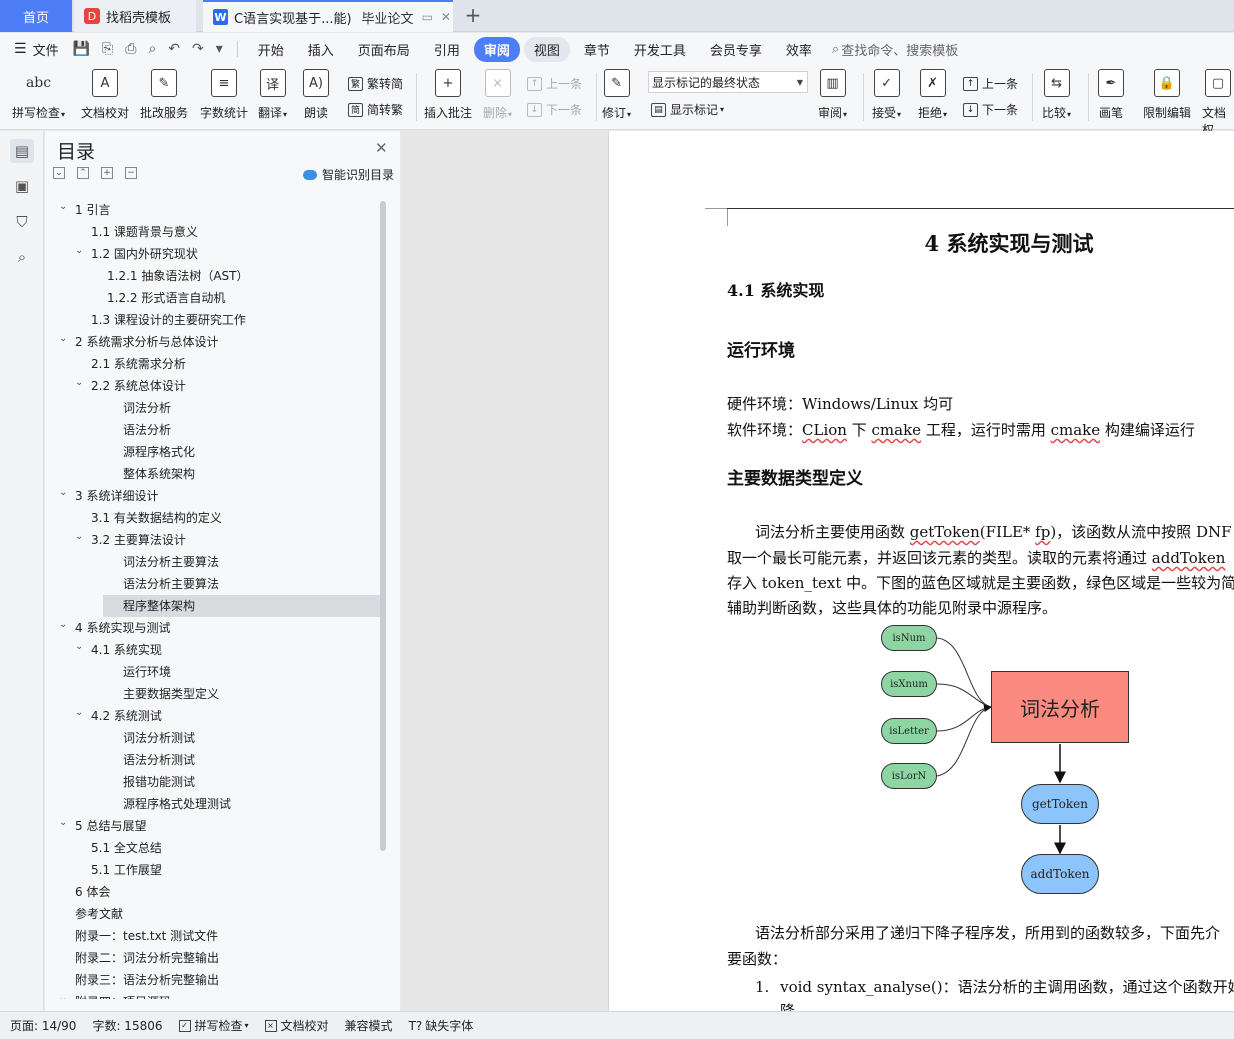  Describe the element at coordinates (447, 49) in the screenshot. I see `menu-references: 引用` at that location.